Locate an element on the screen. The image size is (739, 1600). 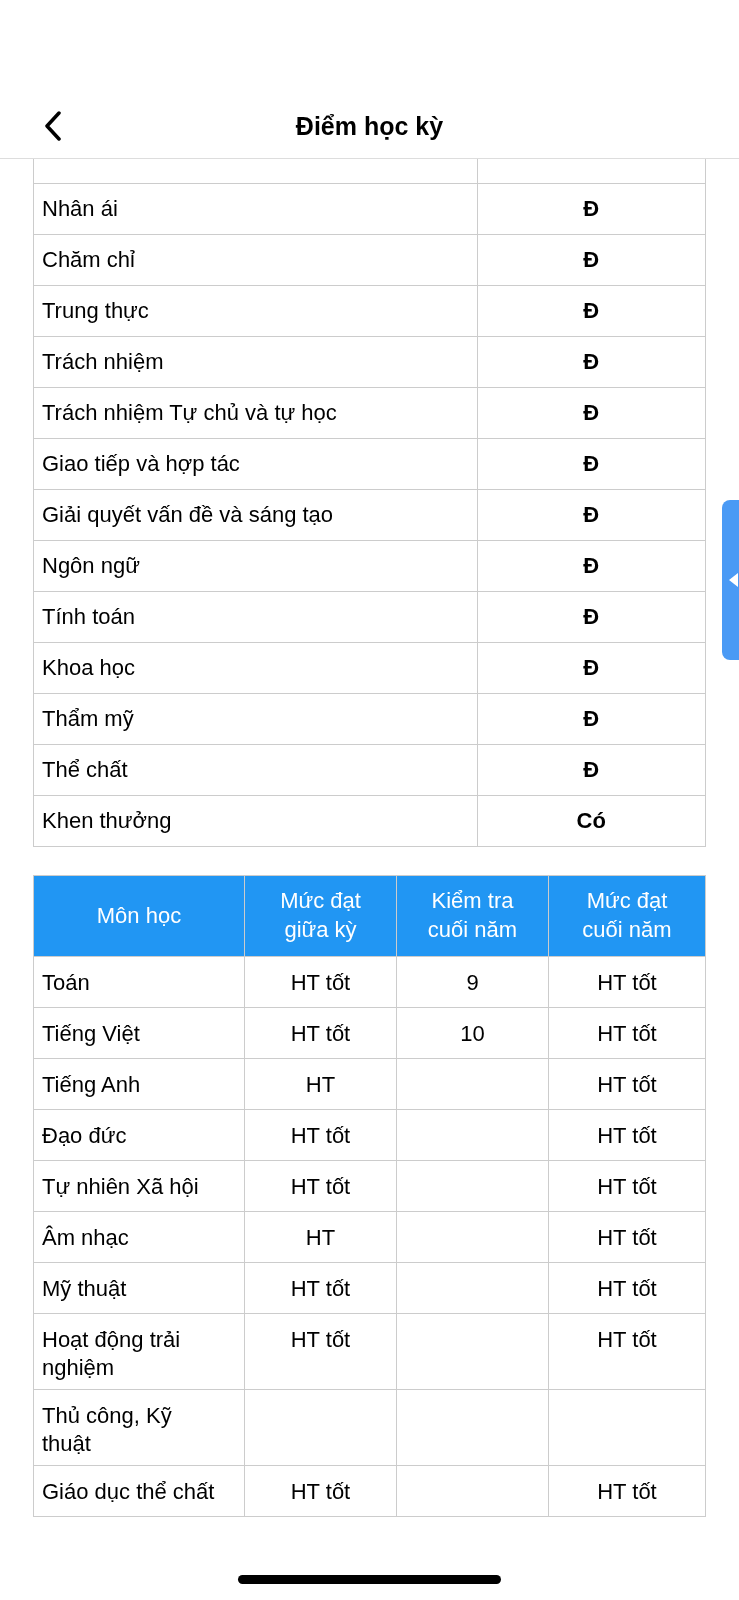
table-cell: Đạo đức is located at coordinates (139, 1135).